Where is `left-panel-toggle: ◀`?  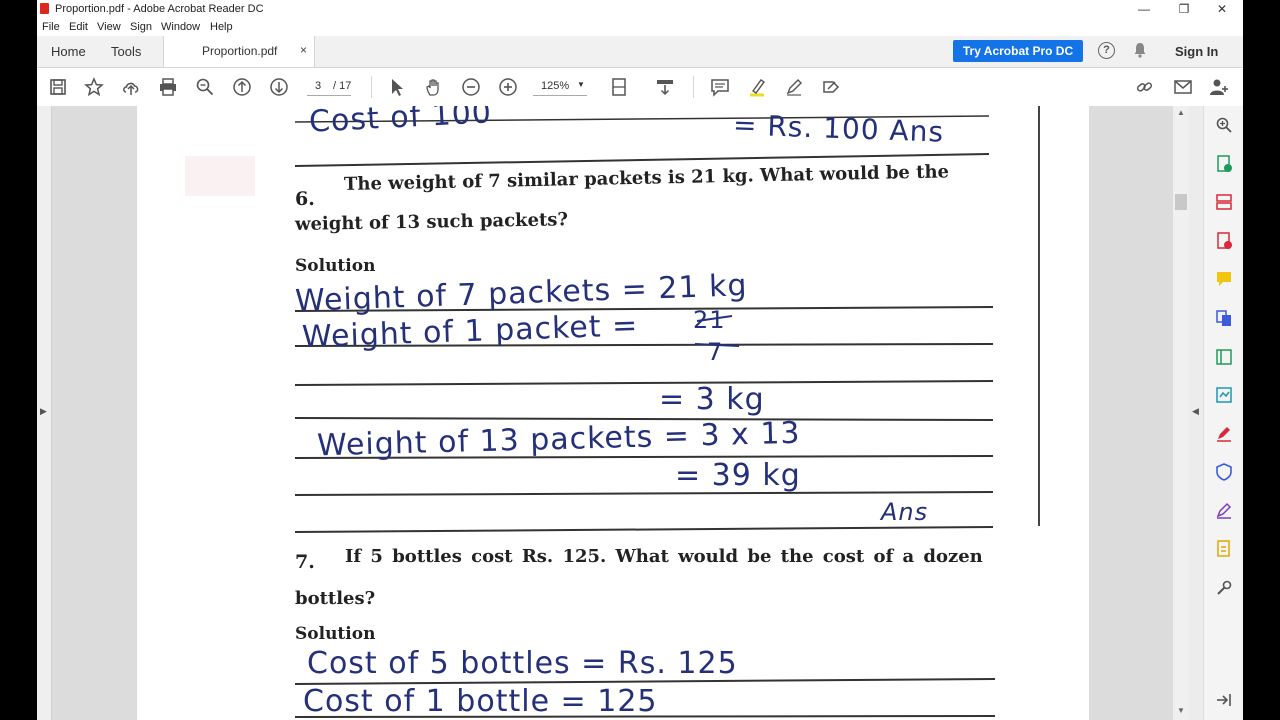 left-panel-toggle: ◀ is located at coordinates (44, 413).